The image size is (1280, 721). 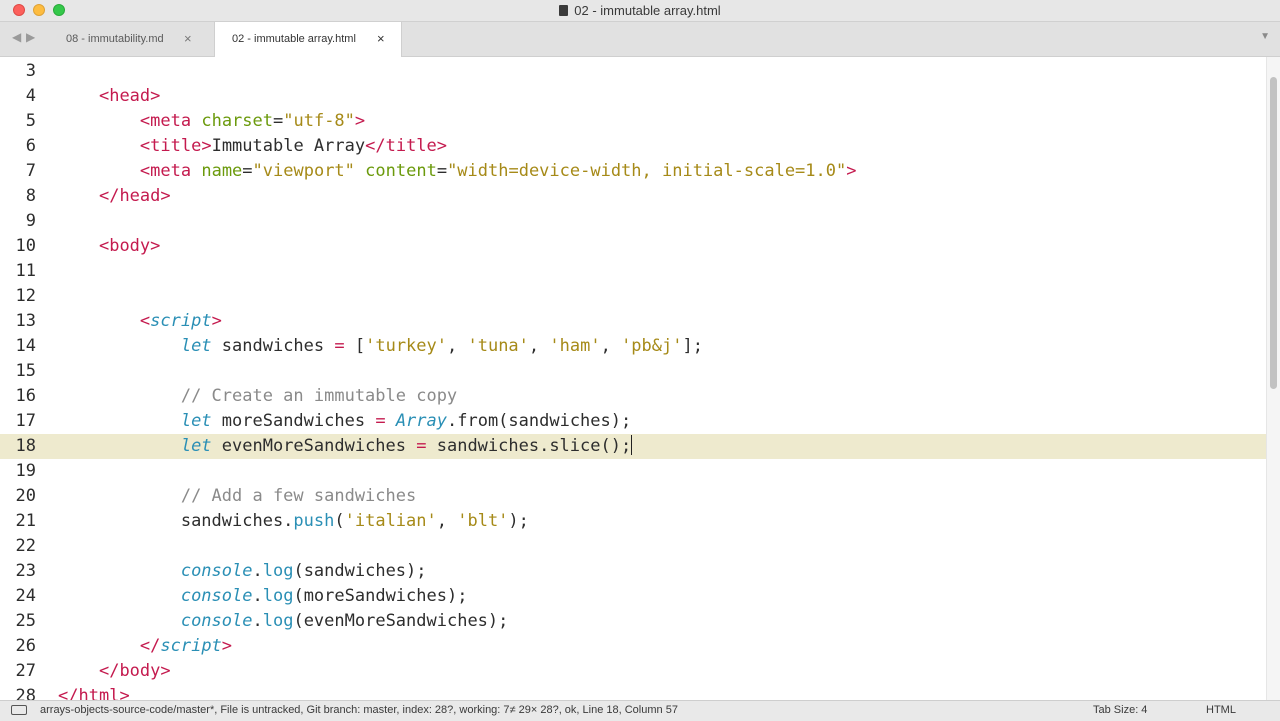 What do you see at coordinates (25, 646) in the screenshot?
I see `line-number: 26` at bounding box center [25, 646].